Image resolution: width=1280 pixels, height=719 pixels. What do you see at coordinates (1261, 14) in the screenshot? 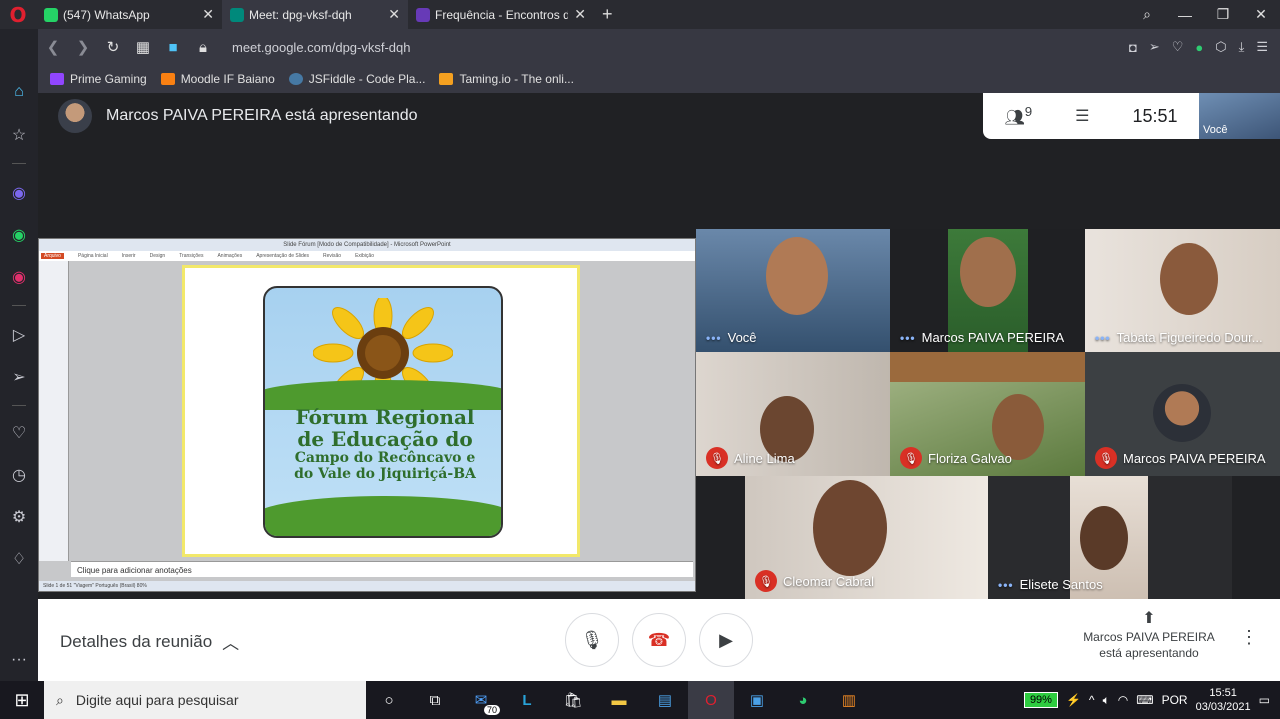
I see `close-window-button: ✕` at bounding box center [1261, 14].